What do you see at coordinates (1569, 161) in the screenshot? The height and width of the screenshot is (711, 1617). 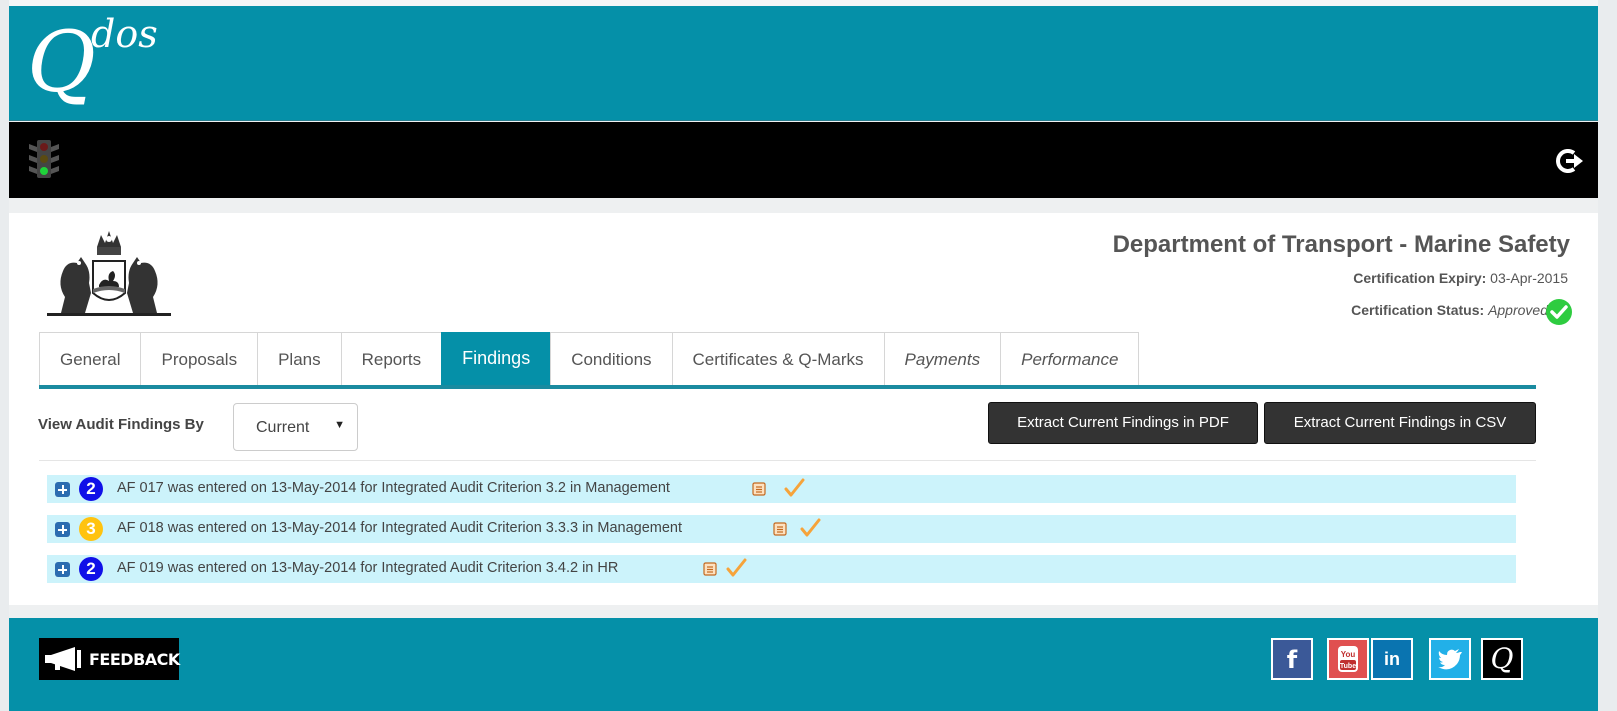 I see `logout-icon` at bounding box center [1569, 161].